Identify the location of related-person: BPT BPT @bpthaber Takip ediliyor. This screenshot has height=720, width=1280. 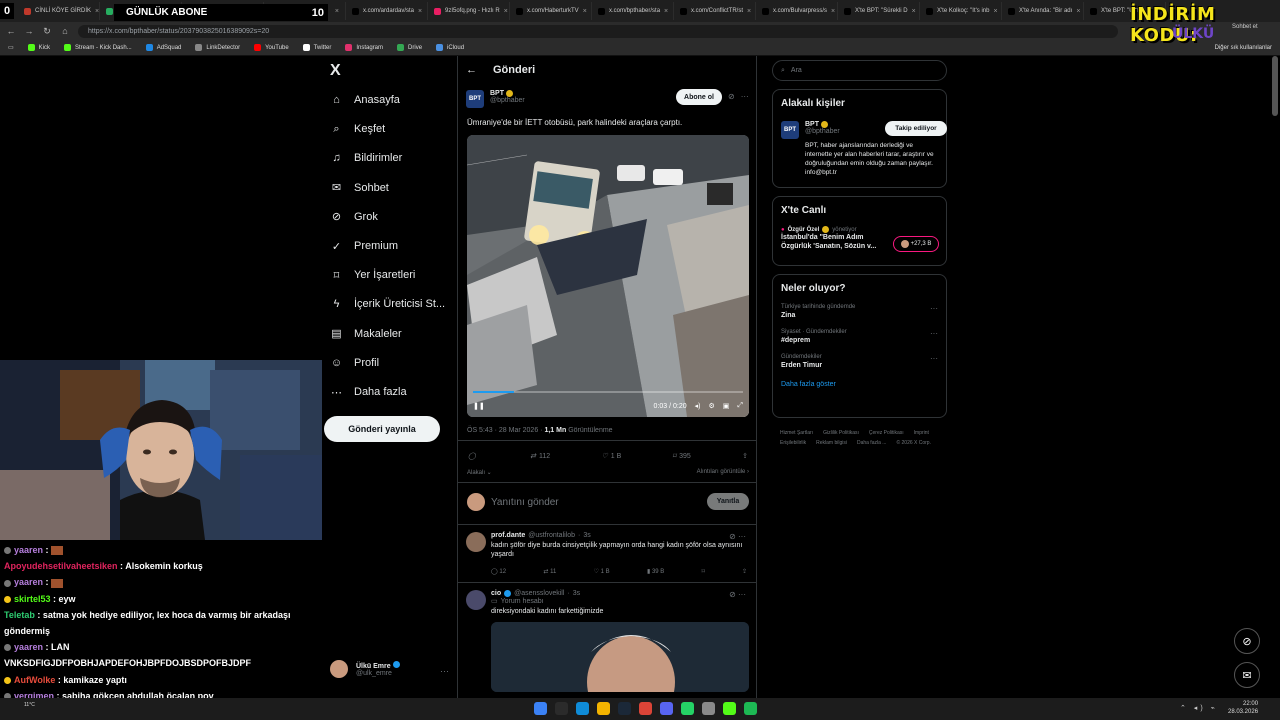
(864, 130).